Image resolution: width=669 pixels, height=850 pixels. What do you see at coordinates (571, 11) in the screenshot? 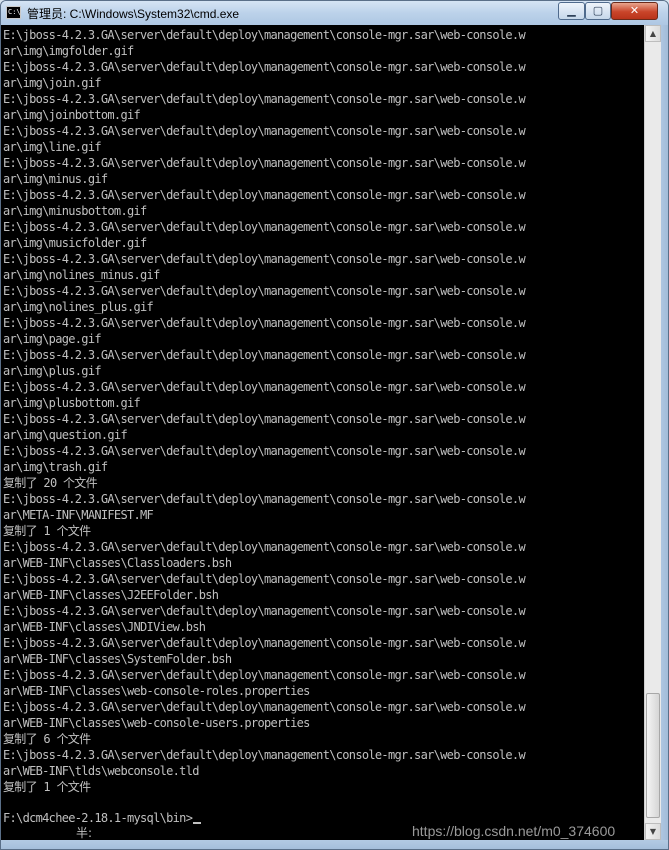
I see `minimize-button: ▁` at bounding box center [571, 11].